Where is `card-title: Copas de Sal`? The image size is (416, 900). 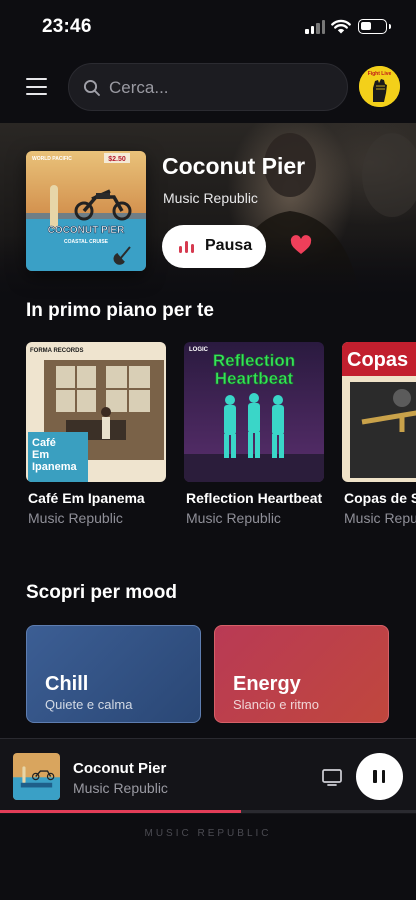 card-title: Copas de Sal is located at coordinates (380, 498).